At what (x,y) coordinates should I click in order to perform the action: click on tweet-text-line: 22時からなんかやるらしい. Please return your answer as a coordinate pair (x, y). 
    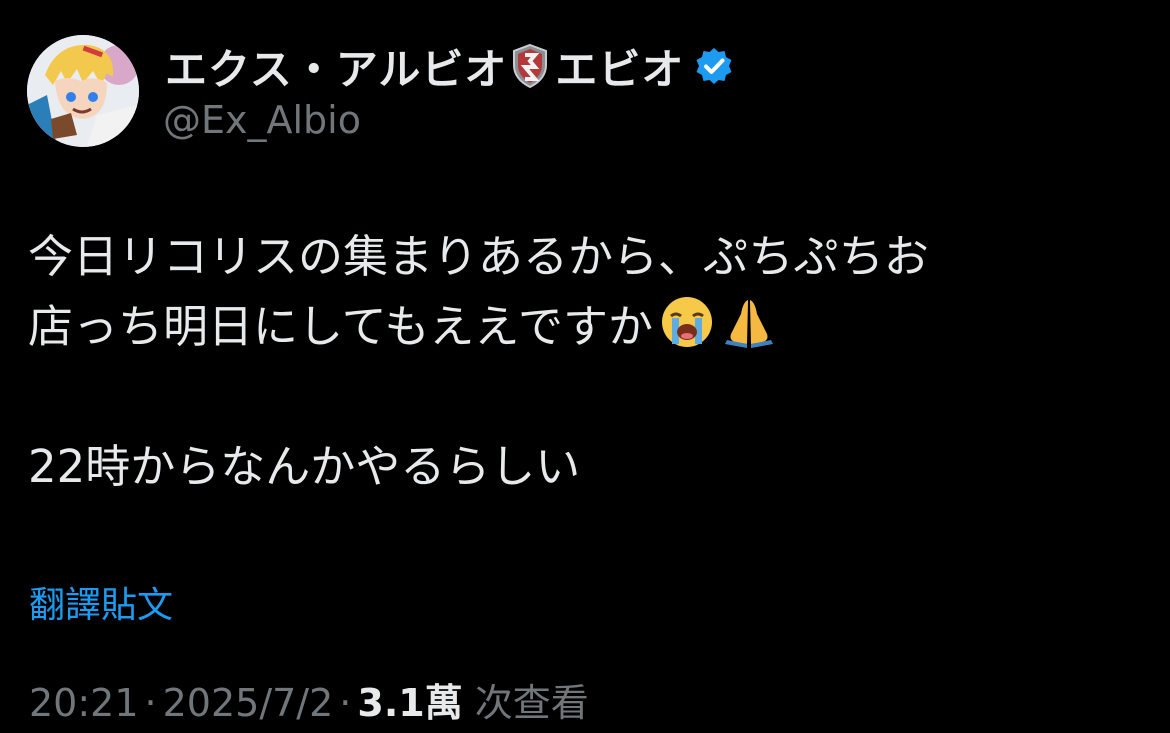
    Looking at the image, I should click on (304, 466).